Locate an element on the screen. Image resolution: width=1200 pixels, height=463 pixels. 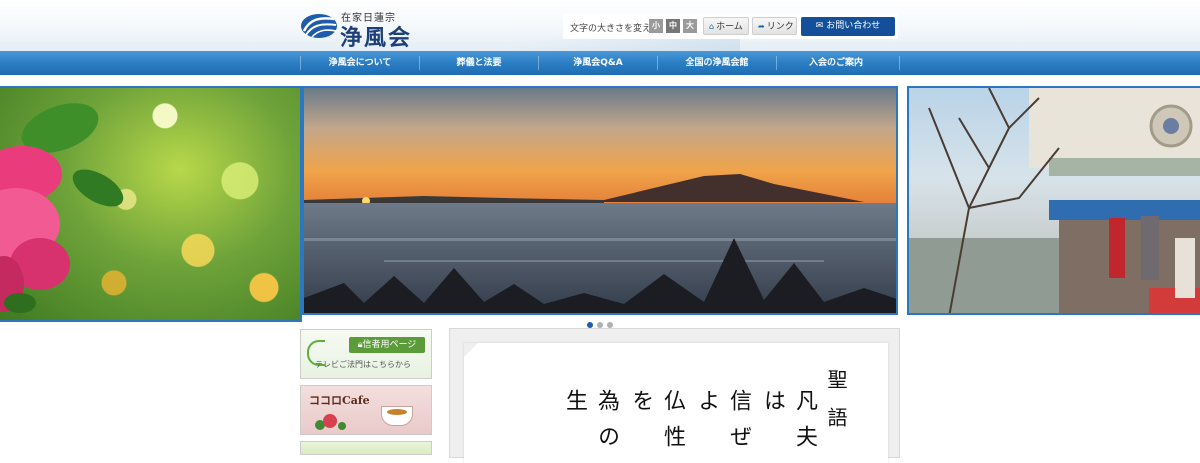
home-button: ⌂ ホーム is located at coordinates (726, 26).